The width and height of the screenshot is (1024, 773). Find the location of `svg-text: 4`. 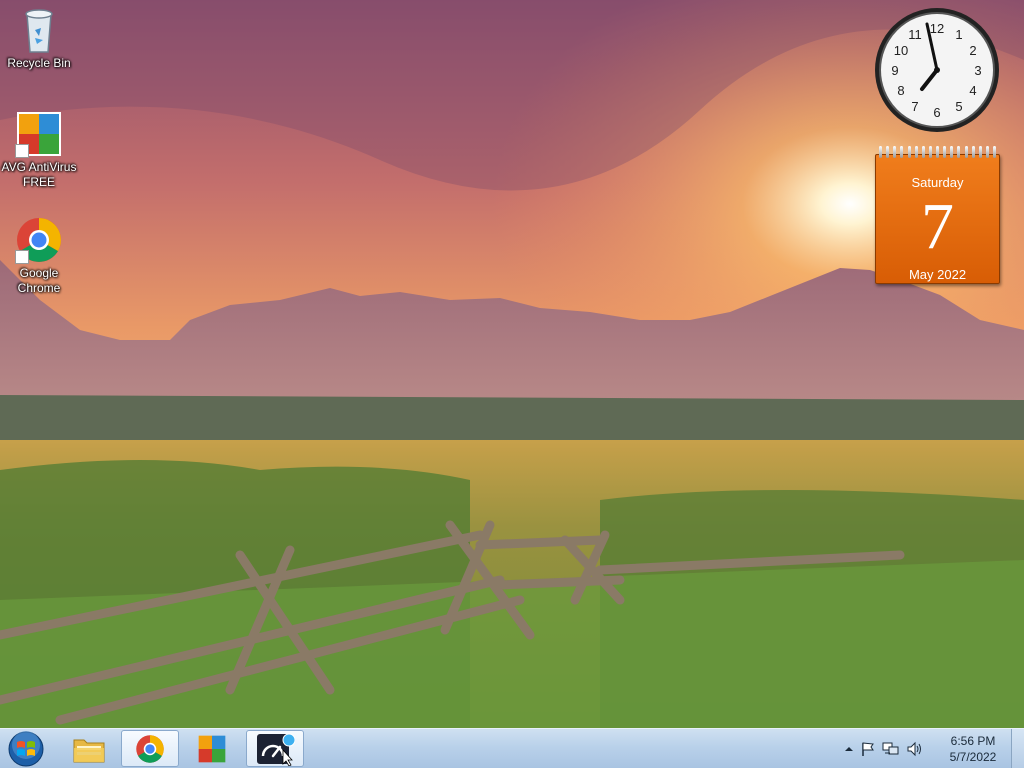

svg-text: 4 is located at coordinates (972, 90).